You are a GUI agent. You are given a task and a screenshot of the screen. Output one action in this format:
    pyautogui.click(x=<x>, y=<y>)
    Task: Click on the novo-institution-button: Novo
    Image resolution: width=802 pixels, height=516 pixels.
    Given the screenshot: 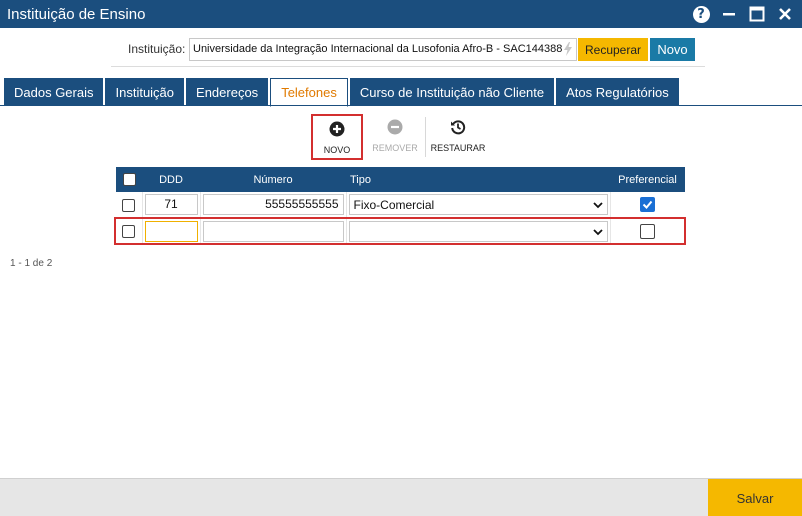 What is the action you would take?
    pyautogui.click(x=672, y=49)
    